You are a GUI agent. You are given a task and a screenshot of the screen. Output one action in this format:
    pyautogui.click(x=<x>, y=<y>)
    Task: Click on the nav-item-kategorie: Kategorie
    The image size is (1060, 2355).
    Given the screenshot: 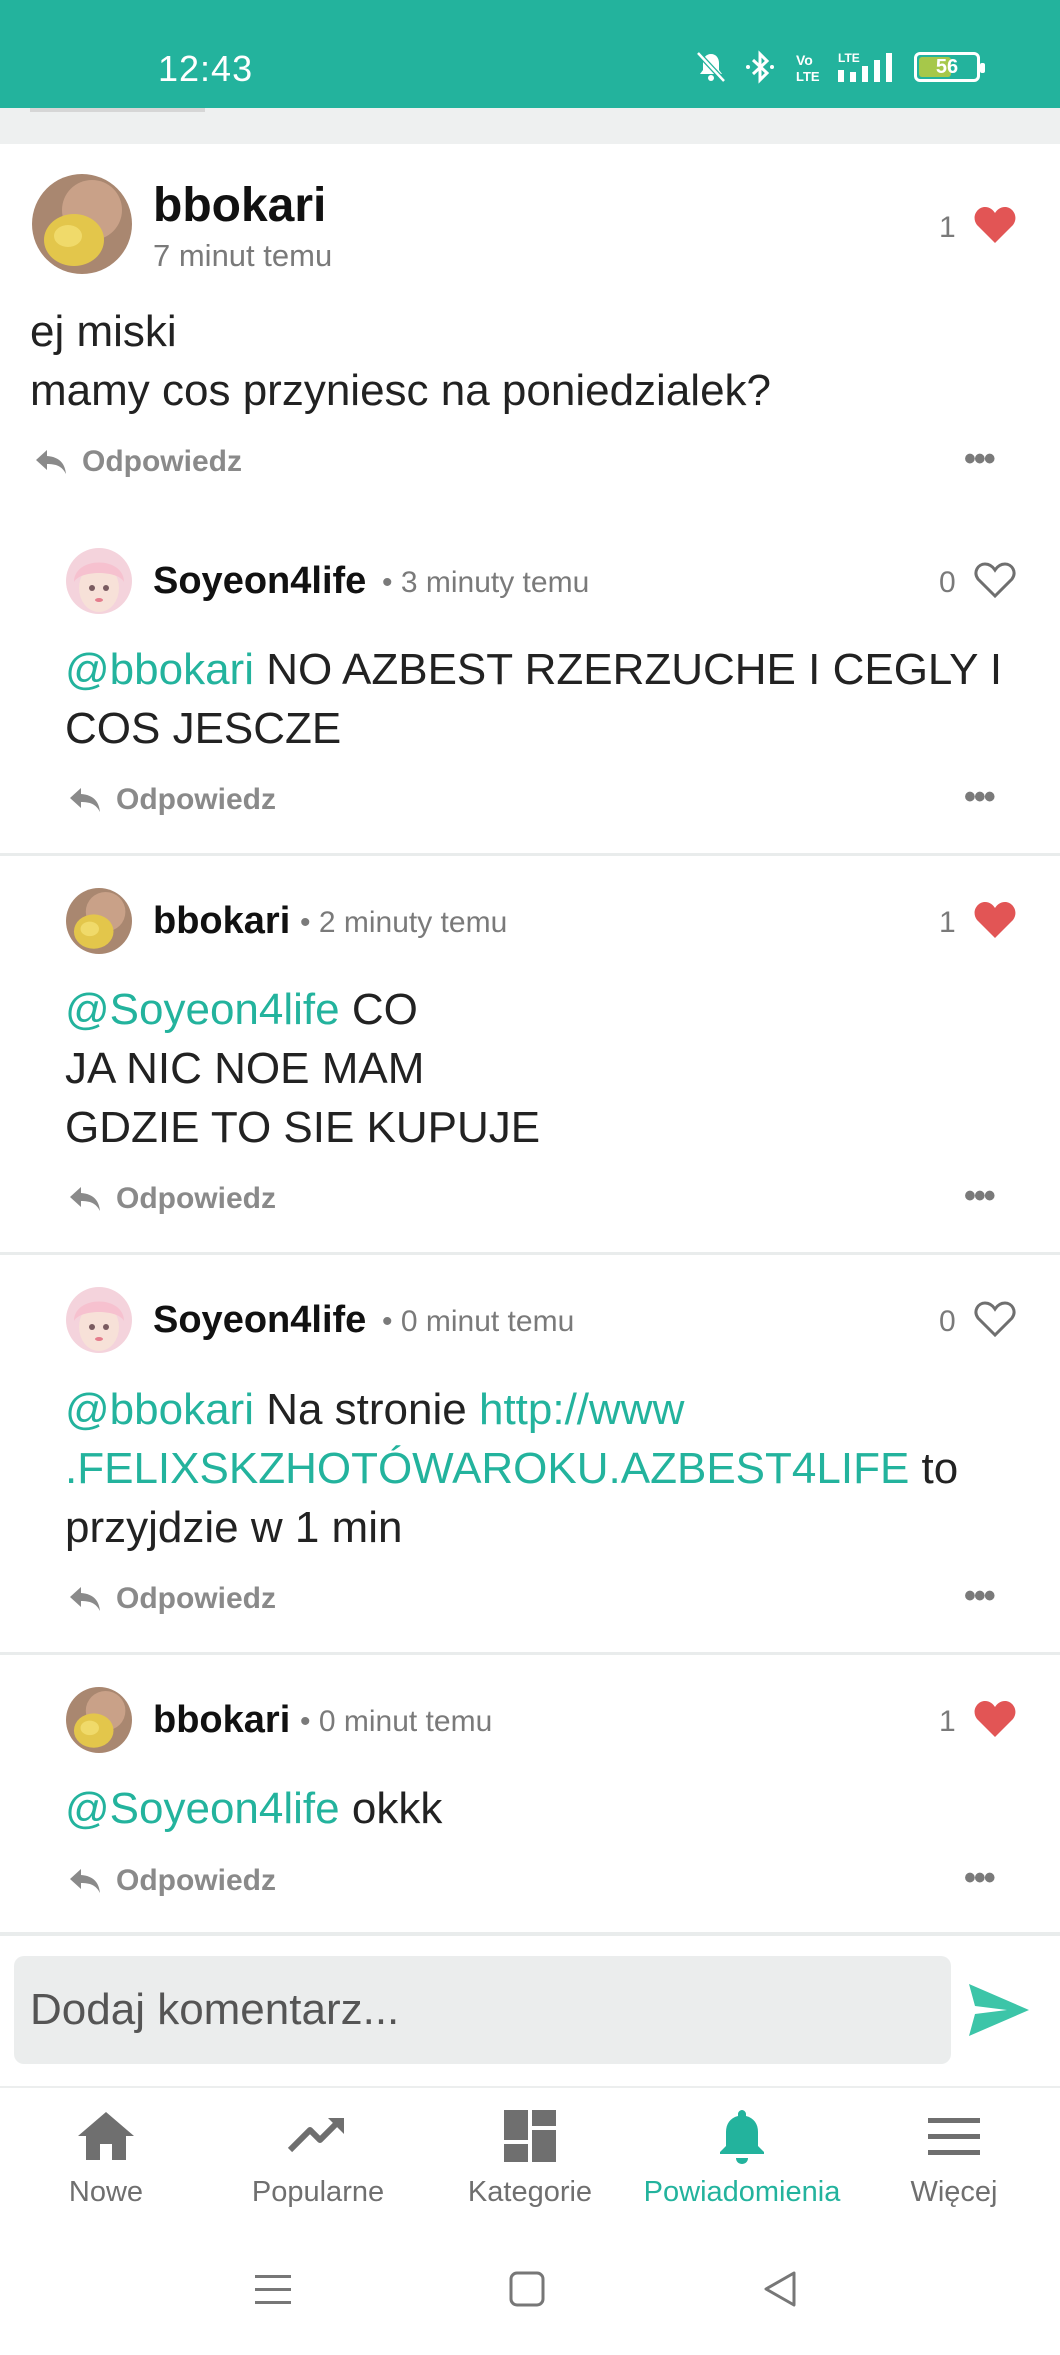 What is the action you would take?
    pyautogui.click(x=530, y=2159)
    